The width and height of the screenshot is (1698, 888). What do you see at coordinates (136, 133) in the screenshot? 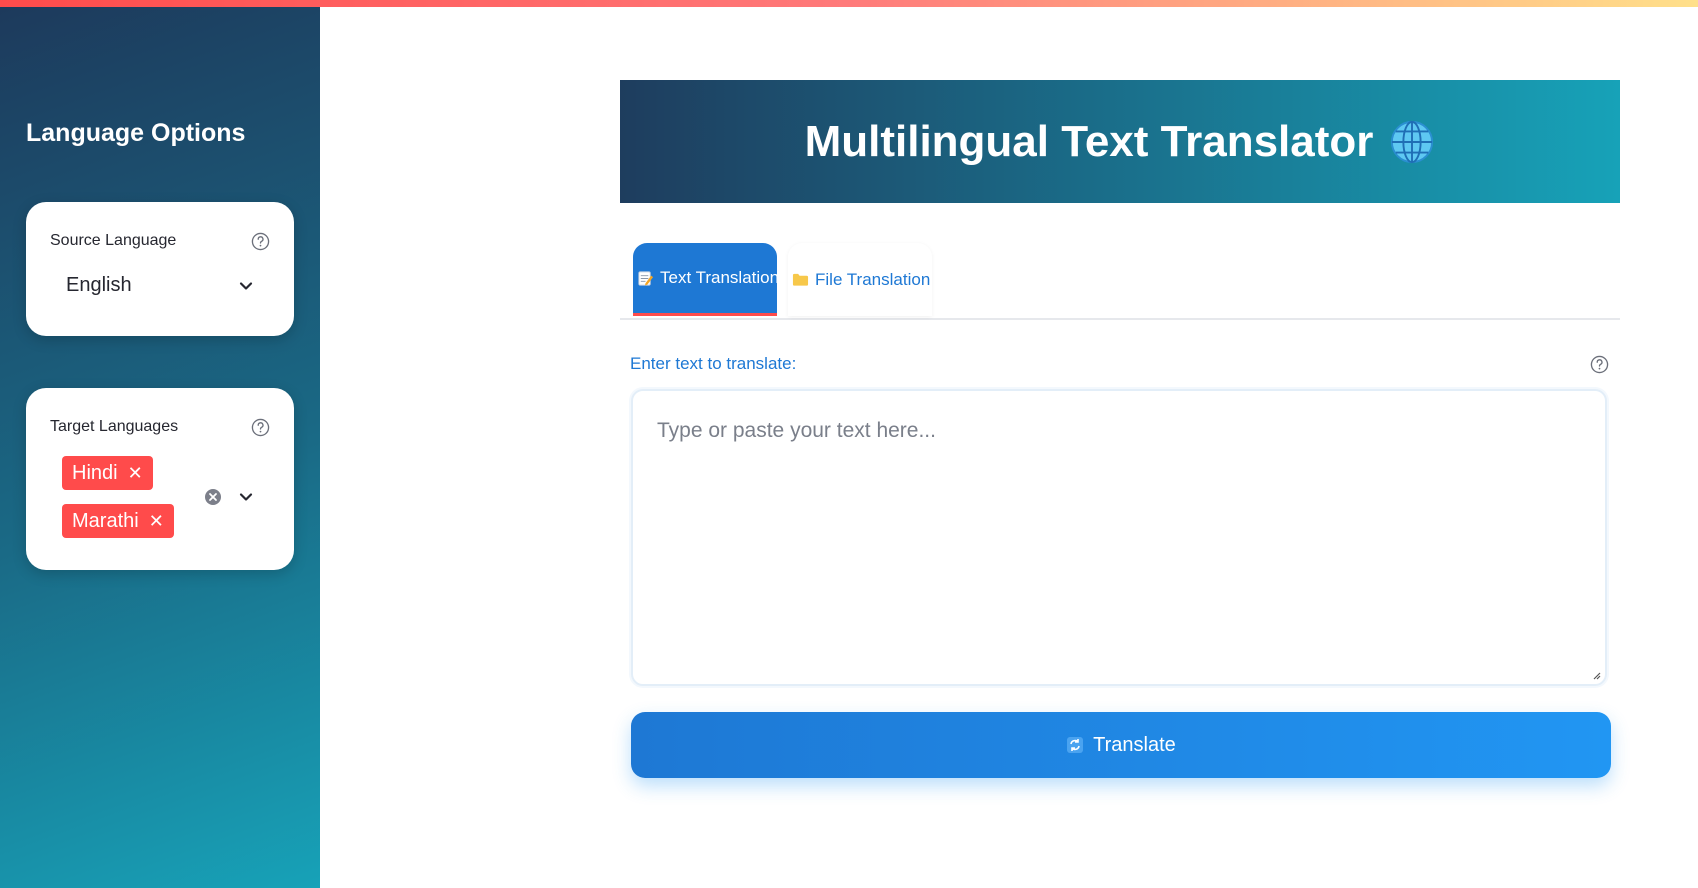
I see `sidebar-title: Language Options` at bounding box center [136, 133].